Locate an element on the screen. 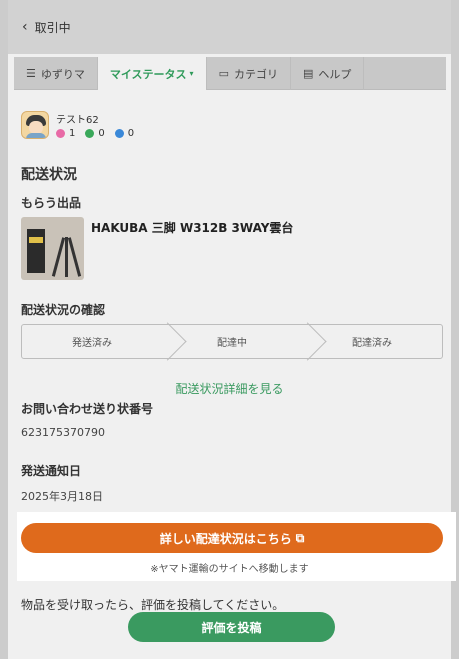  tab-bar: ☰ ゆずりマ マイステータス ▾ ▭ カテゴリ ▤ ヘルプ is located at coordinates (230, 73).